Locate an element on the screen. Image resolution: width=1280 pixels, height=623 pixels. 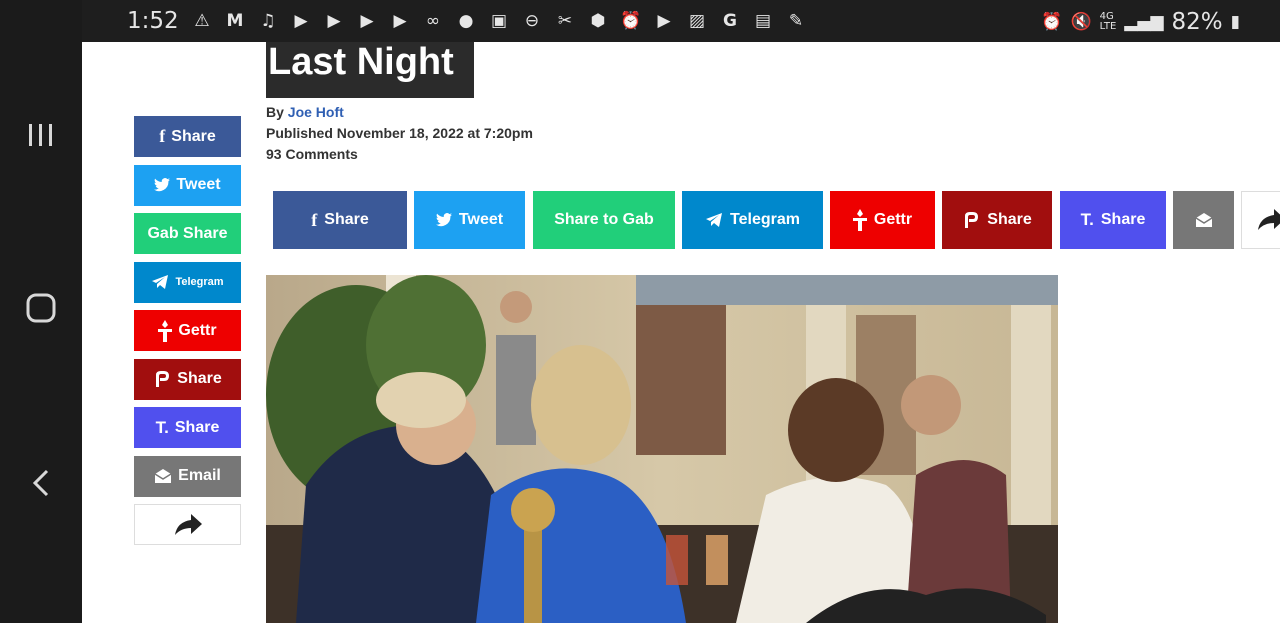
signal-icon: ▂▄▆ is located at coordinates (1144, 22).